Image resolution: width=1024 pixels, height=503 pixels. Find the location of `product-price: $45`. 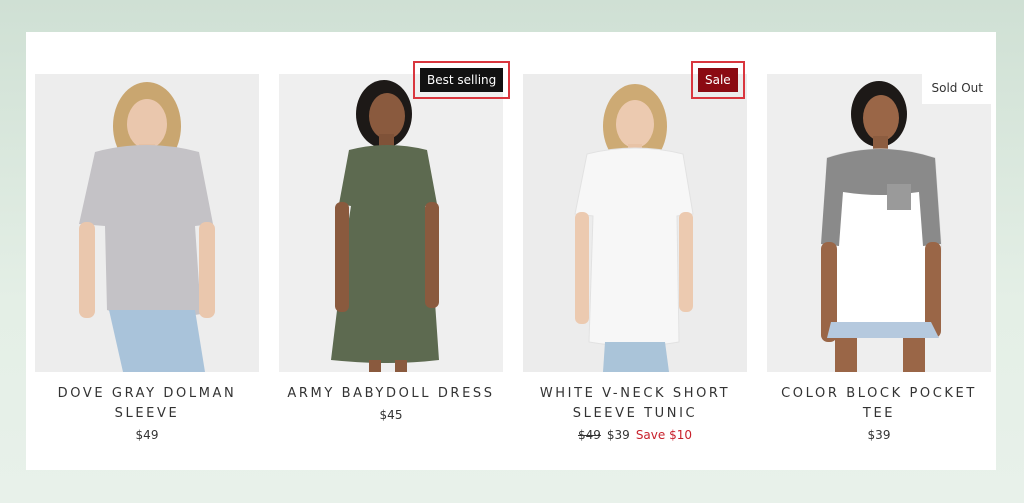

product-price: $45 is located at coordinates (391, 415).